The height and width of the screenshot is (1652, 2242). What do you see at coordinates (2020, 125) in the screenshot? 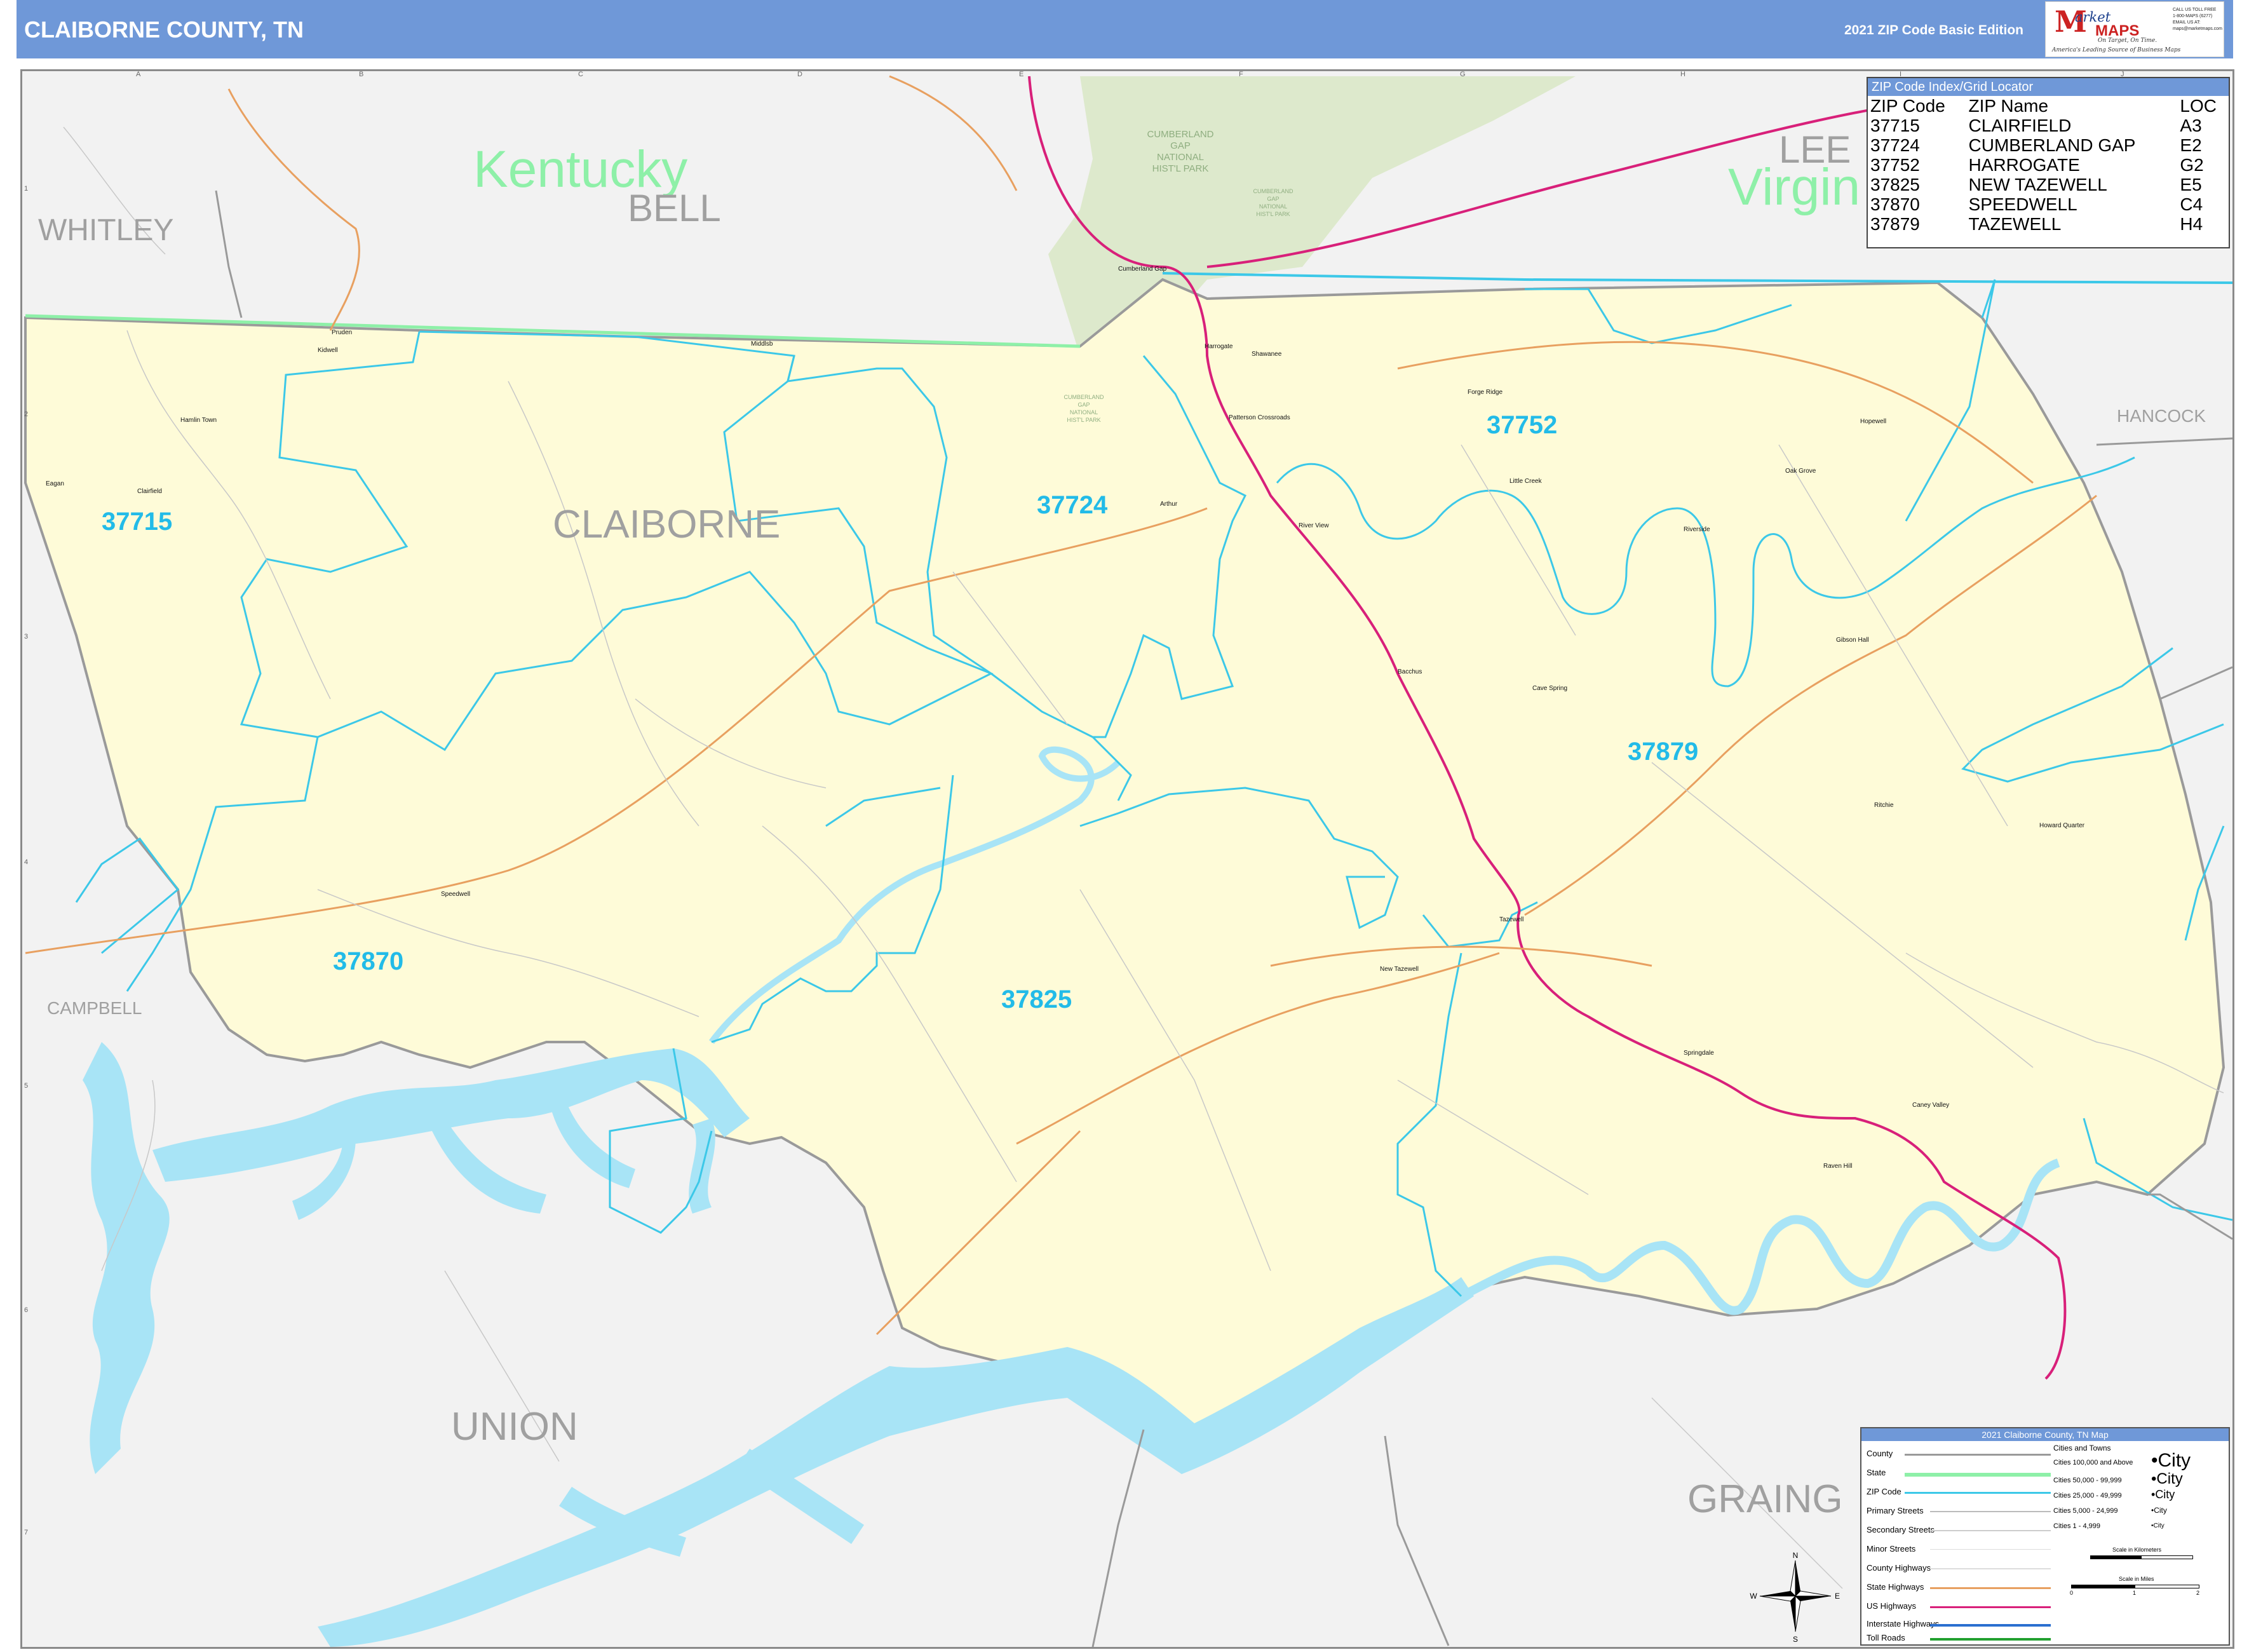
I see `zip-name-cell: CLAIRFIELD` at bounding box center [2020, 125].